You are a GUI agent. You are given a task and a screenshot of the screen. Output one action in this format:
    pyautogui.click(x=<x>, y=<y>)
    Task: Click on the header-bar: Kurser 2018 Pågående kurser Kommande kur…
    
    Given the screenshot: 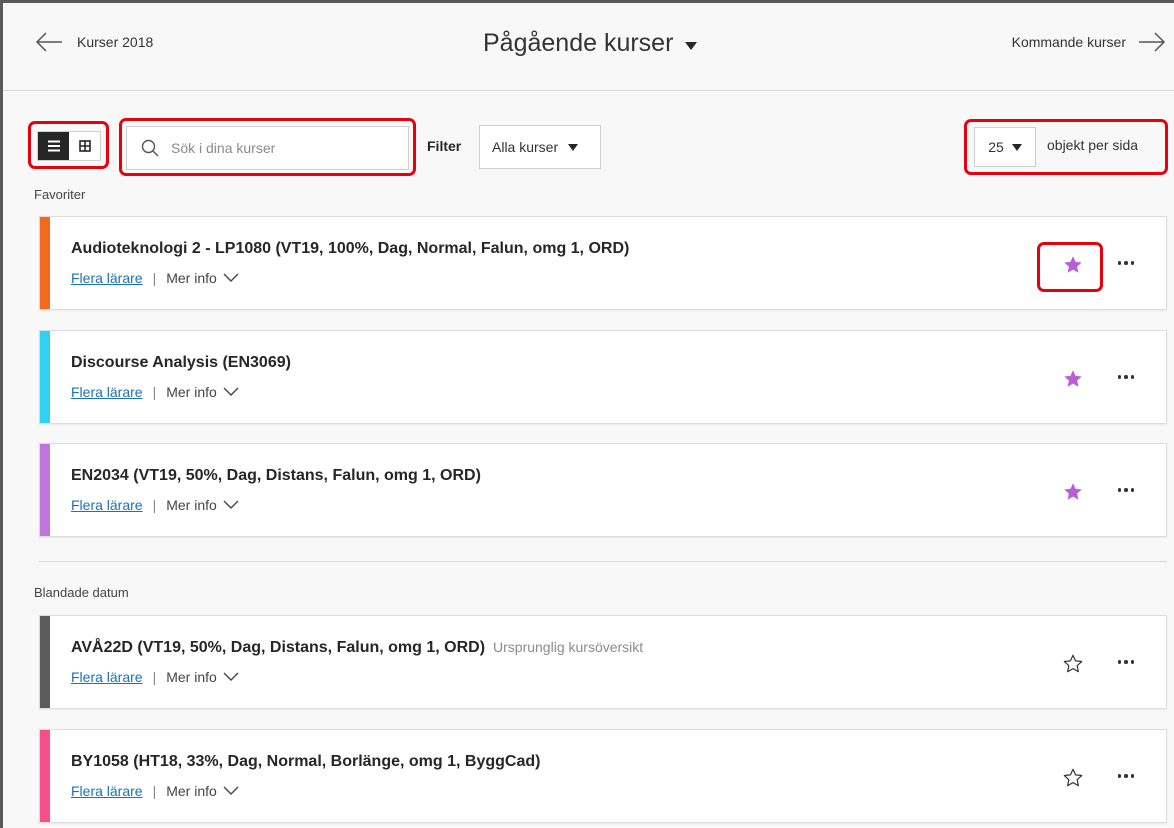 What is the action you would take?
    pyautogui.click(x=588, y=47)
    